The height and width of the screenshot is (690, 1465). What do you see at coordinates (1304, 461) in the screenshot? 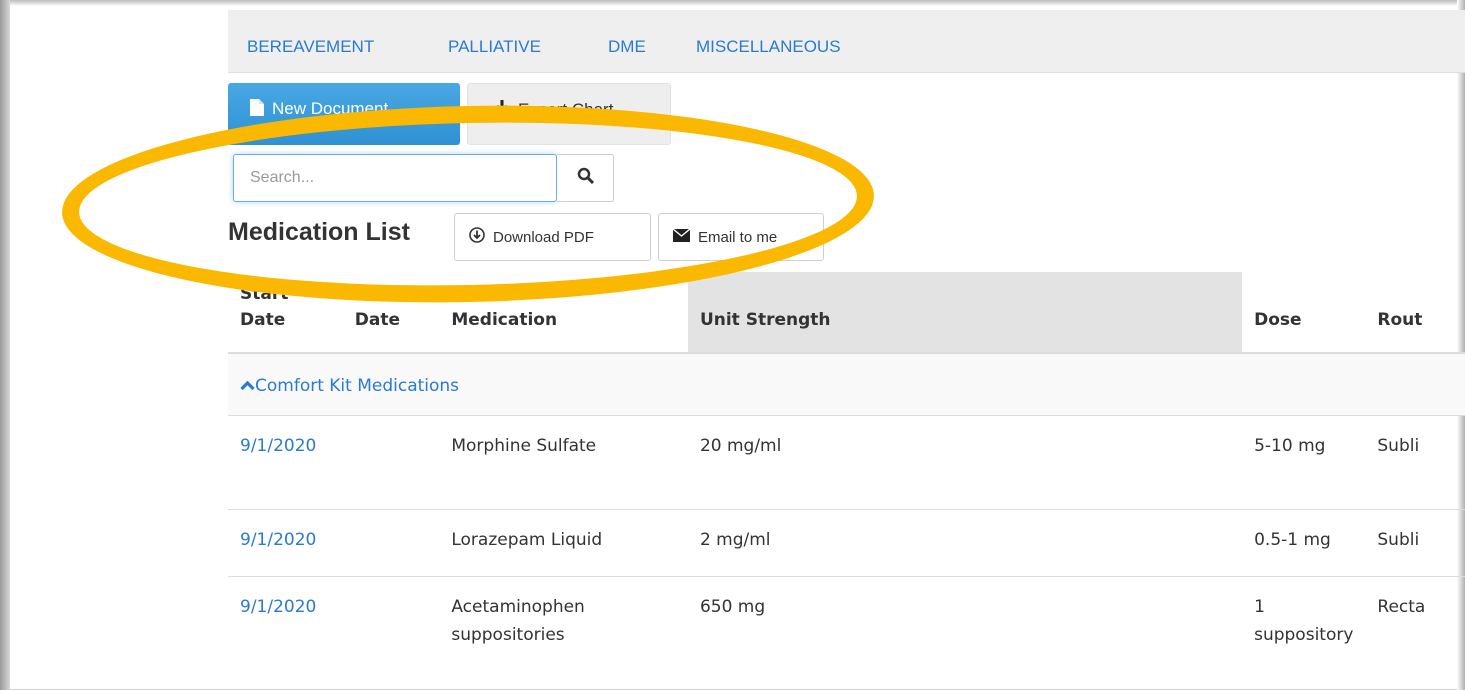
I see `dose-cell: 5-10 mg` at bounding box center [1304, 461].